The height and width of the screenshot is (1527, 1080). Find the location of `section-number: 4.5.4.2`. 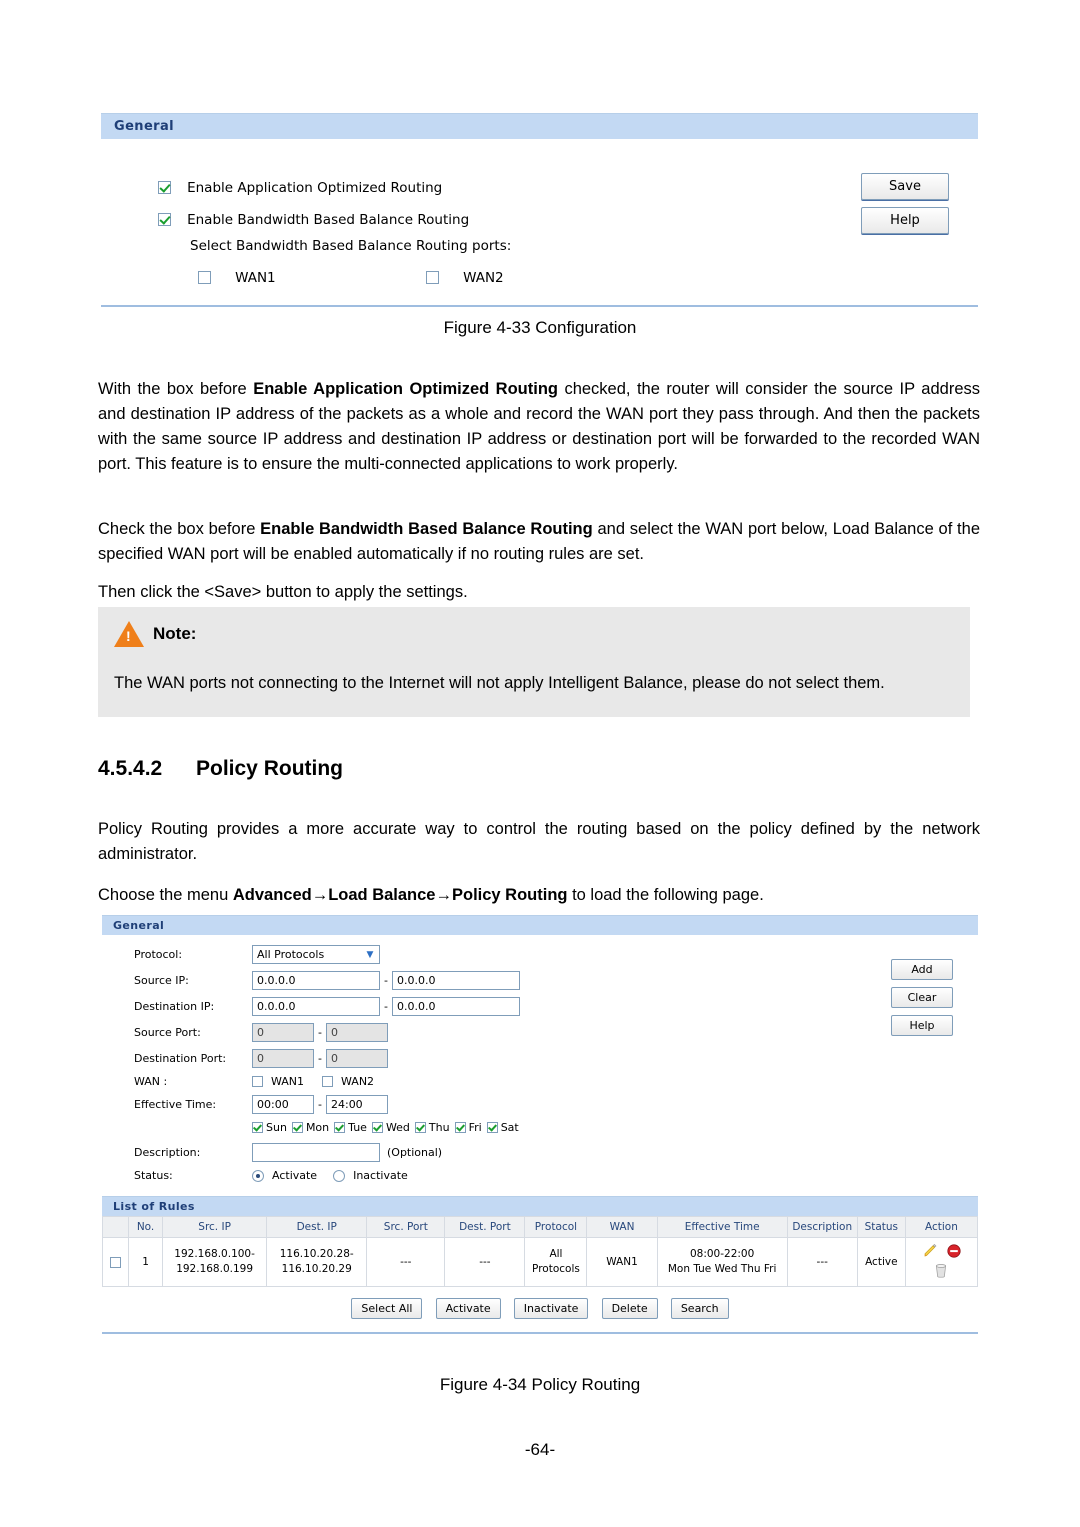

section-number: 4.5.4.2 is located at coordinates (130, 768).